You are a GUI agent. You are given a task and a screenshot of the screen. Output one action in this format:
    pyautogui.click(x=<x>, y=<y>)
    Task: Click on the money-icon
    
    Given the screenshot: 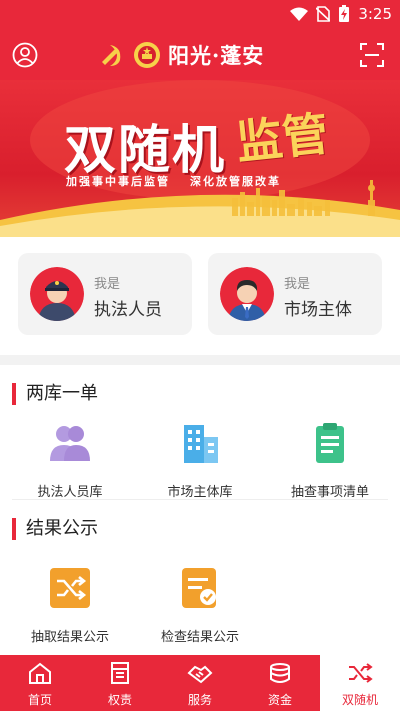 What is the action you would take?
    pyautogui.click(x=280, y=673)
    